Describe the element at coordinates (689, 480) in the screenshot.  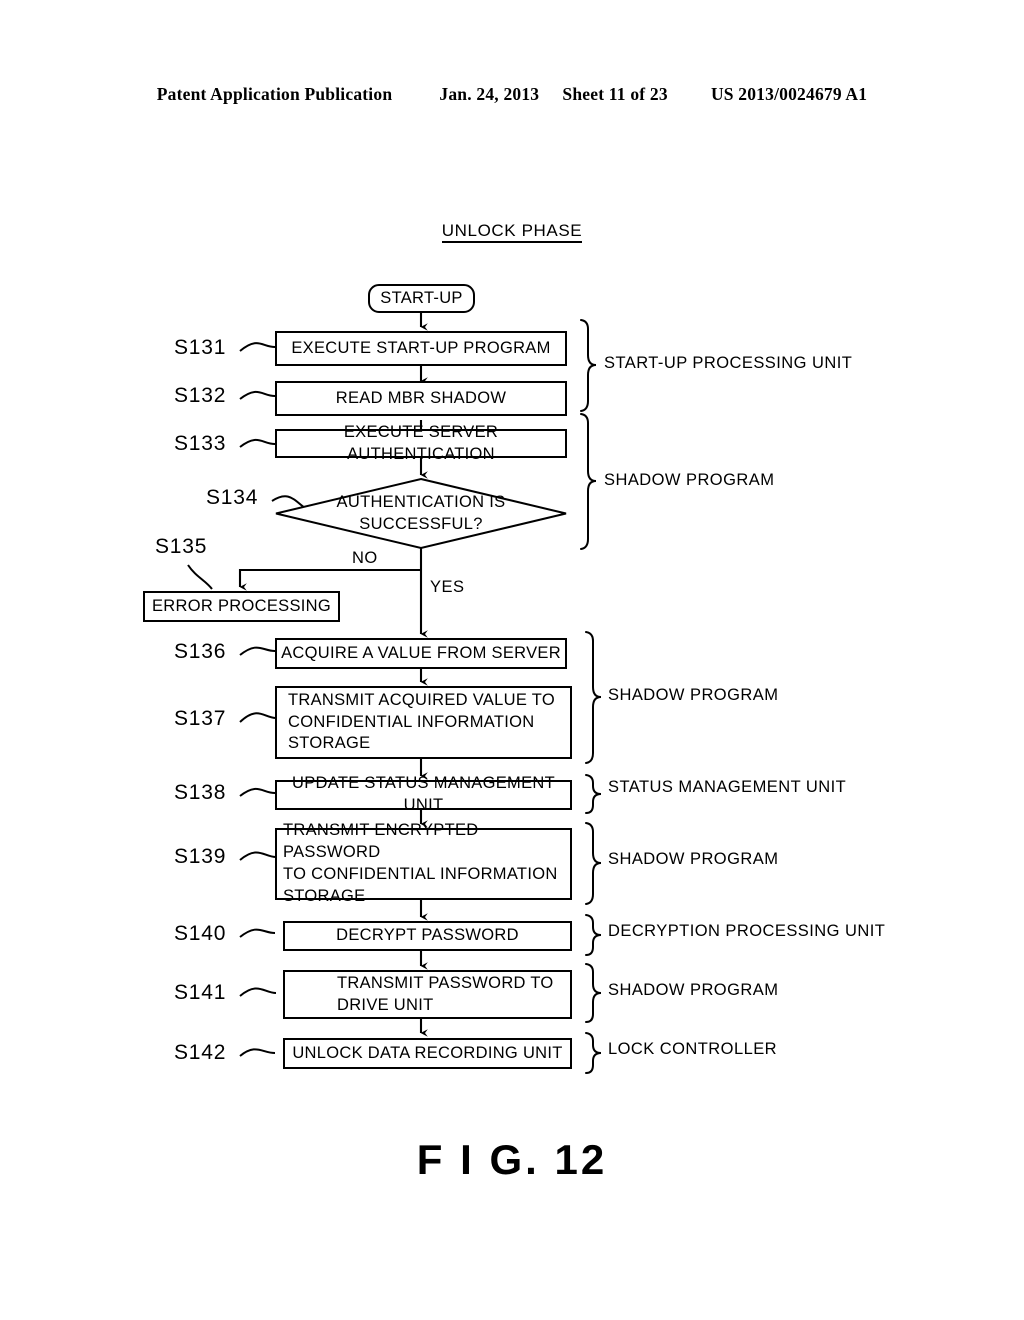
I see `group-label-shadow-program-1: SHADOW PROGRAM` at that location.